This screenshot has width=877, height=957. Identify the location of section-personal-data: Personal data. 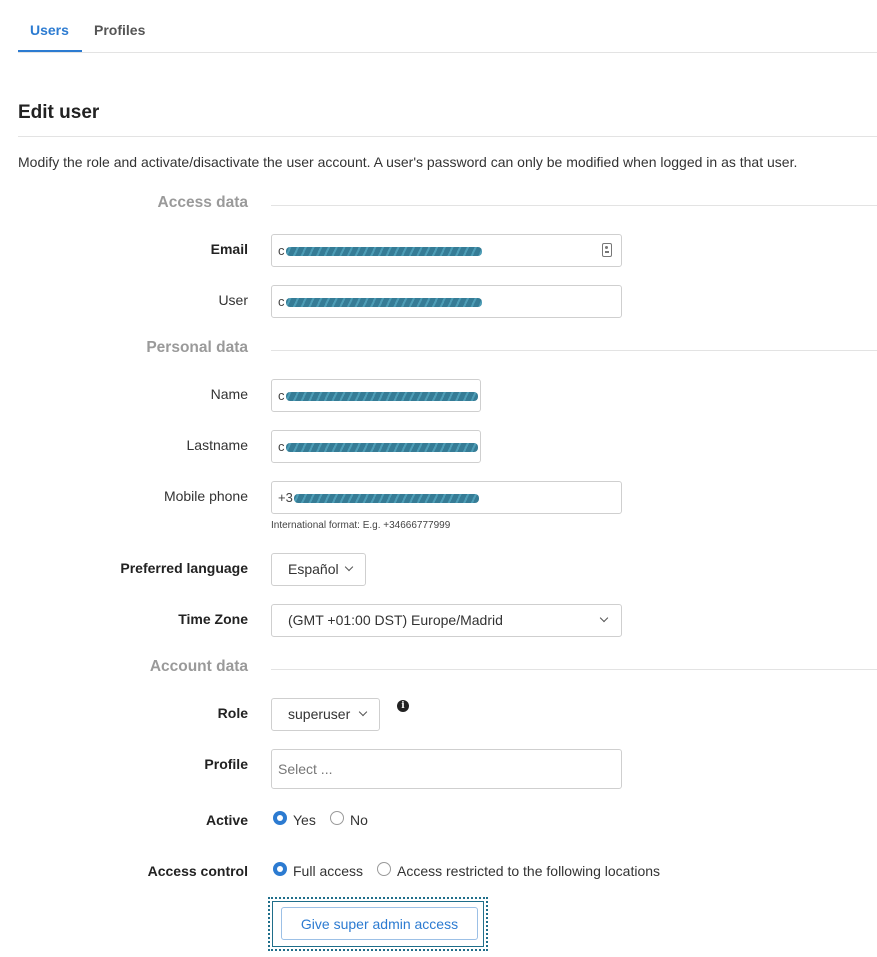
(197, 347).